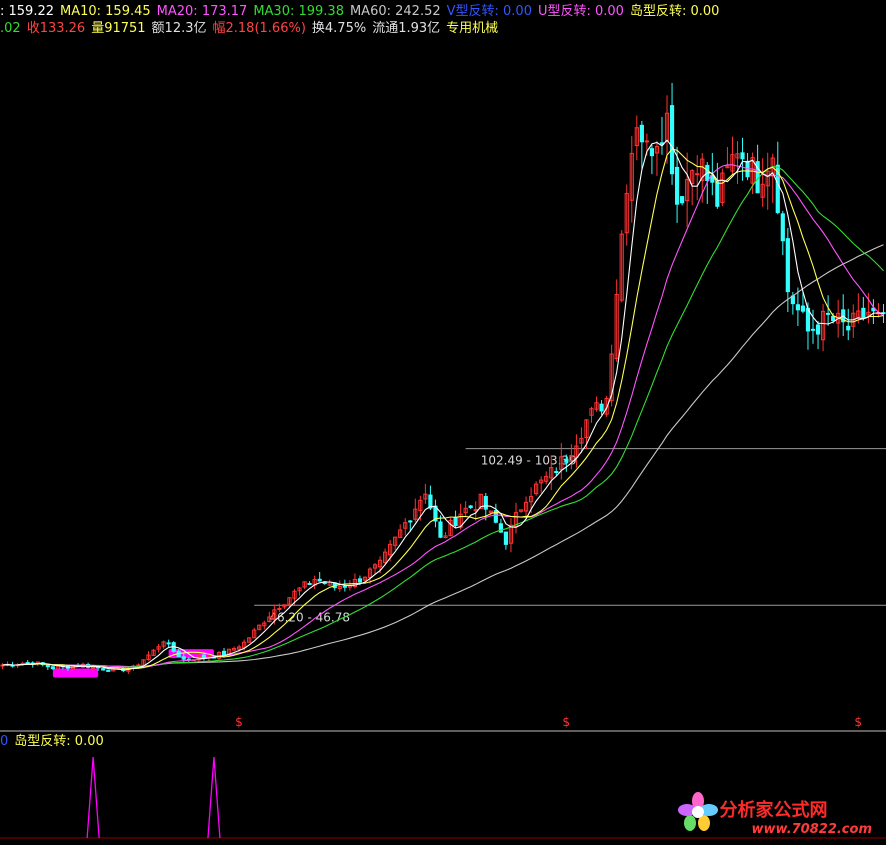 The height and width of the screenshot is (845, 886). I want to click on indicator-legend: 0 岛型反转: 0.00, so click(55, 742).